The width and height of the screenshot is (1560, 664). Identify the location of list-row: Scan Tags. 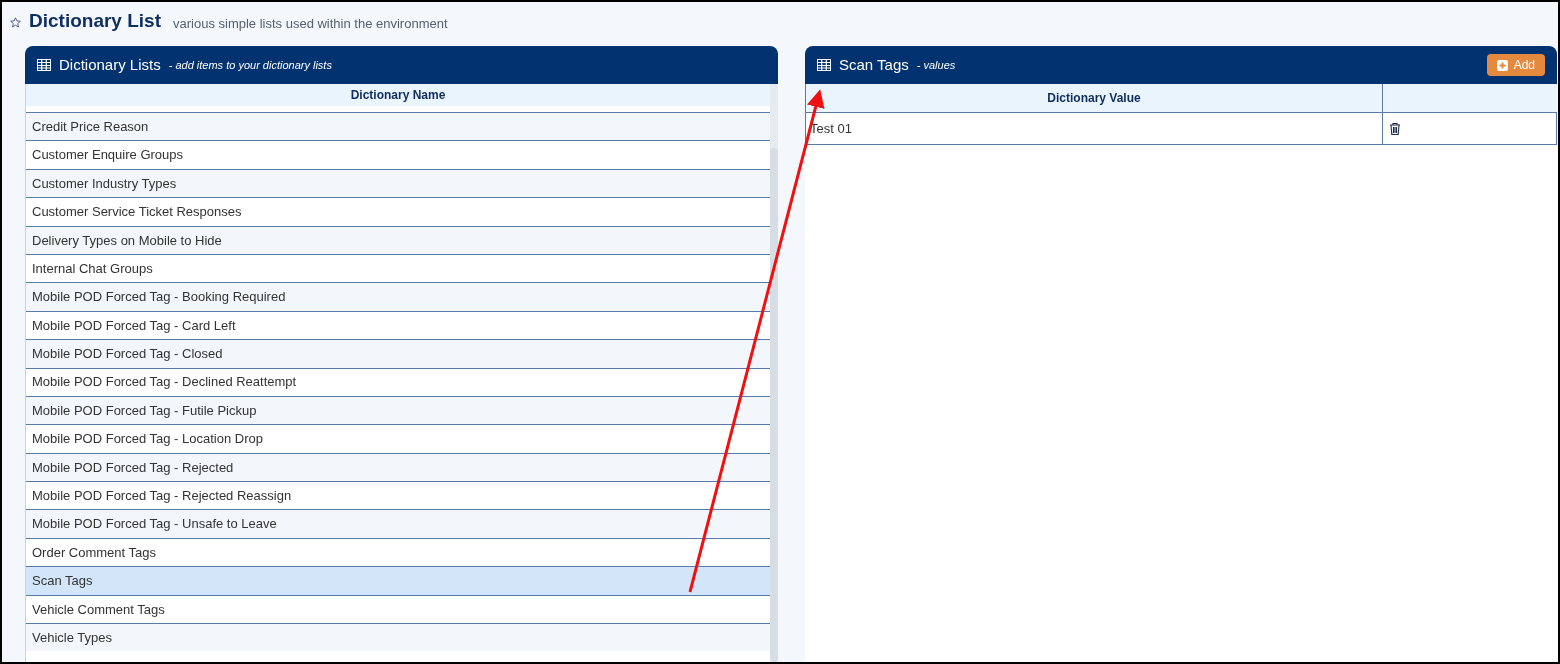
(398, 580).